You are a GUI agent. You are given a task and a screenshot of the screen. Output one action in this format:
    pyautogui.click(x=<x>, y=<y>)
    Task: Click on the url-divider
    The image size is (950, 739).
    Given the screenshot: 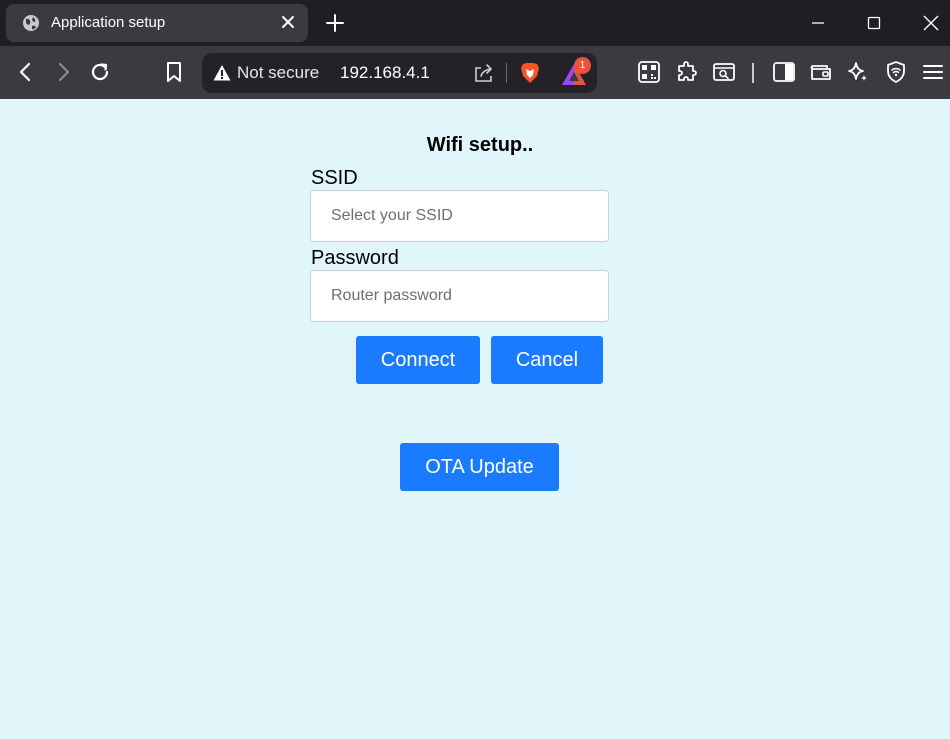 What is the action you would take?
    pyautogui.click(x=506, y=73)
    